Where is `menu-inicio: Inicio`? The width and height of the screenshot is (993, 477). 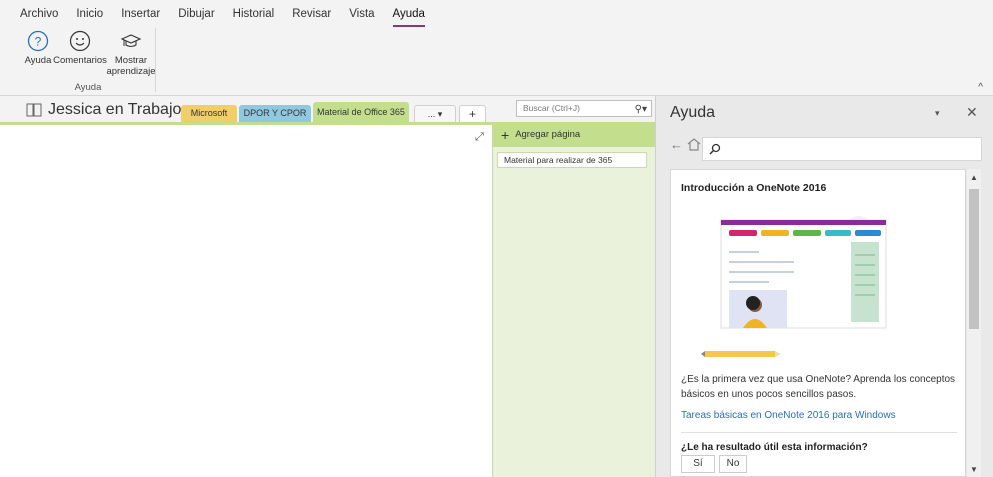 menu-inicio: Inicio is located at coordinates (89, 14).